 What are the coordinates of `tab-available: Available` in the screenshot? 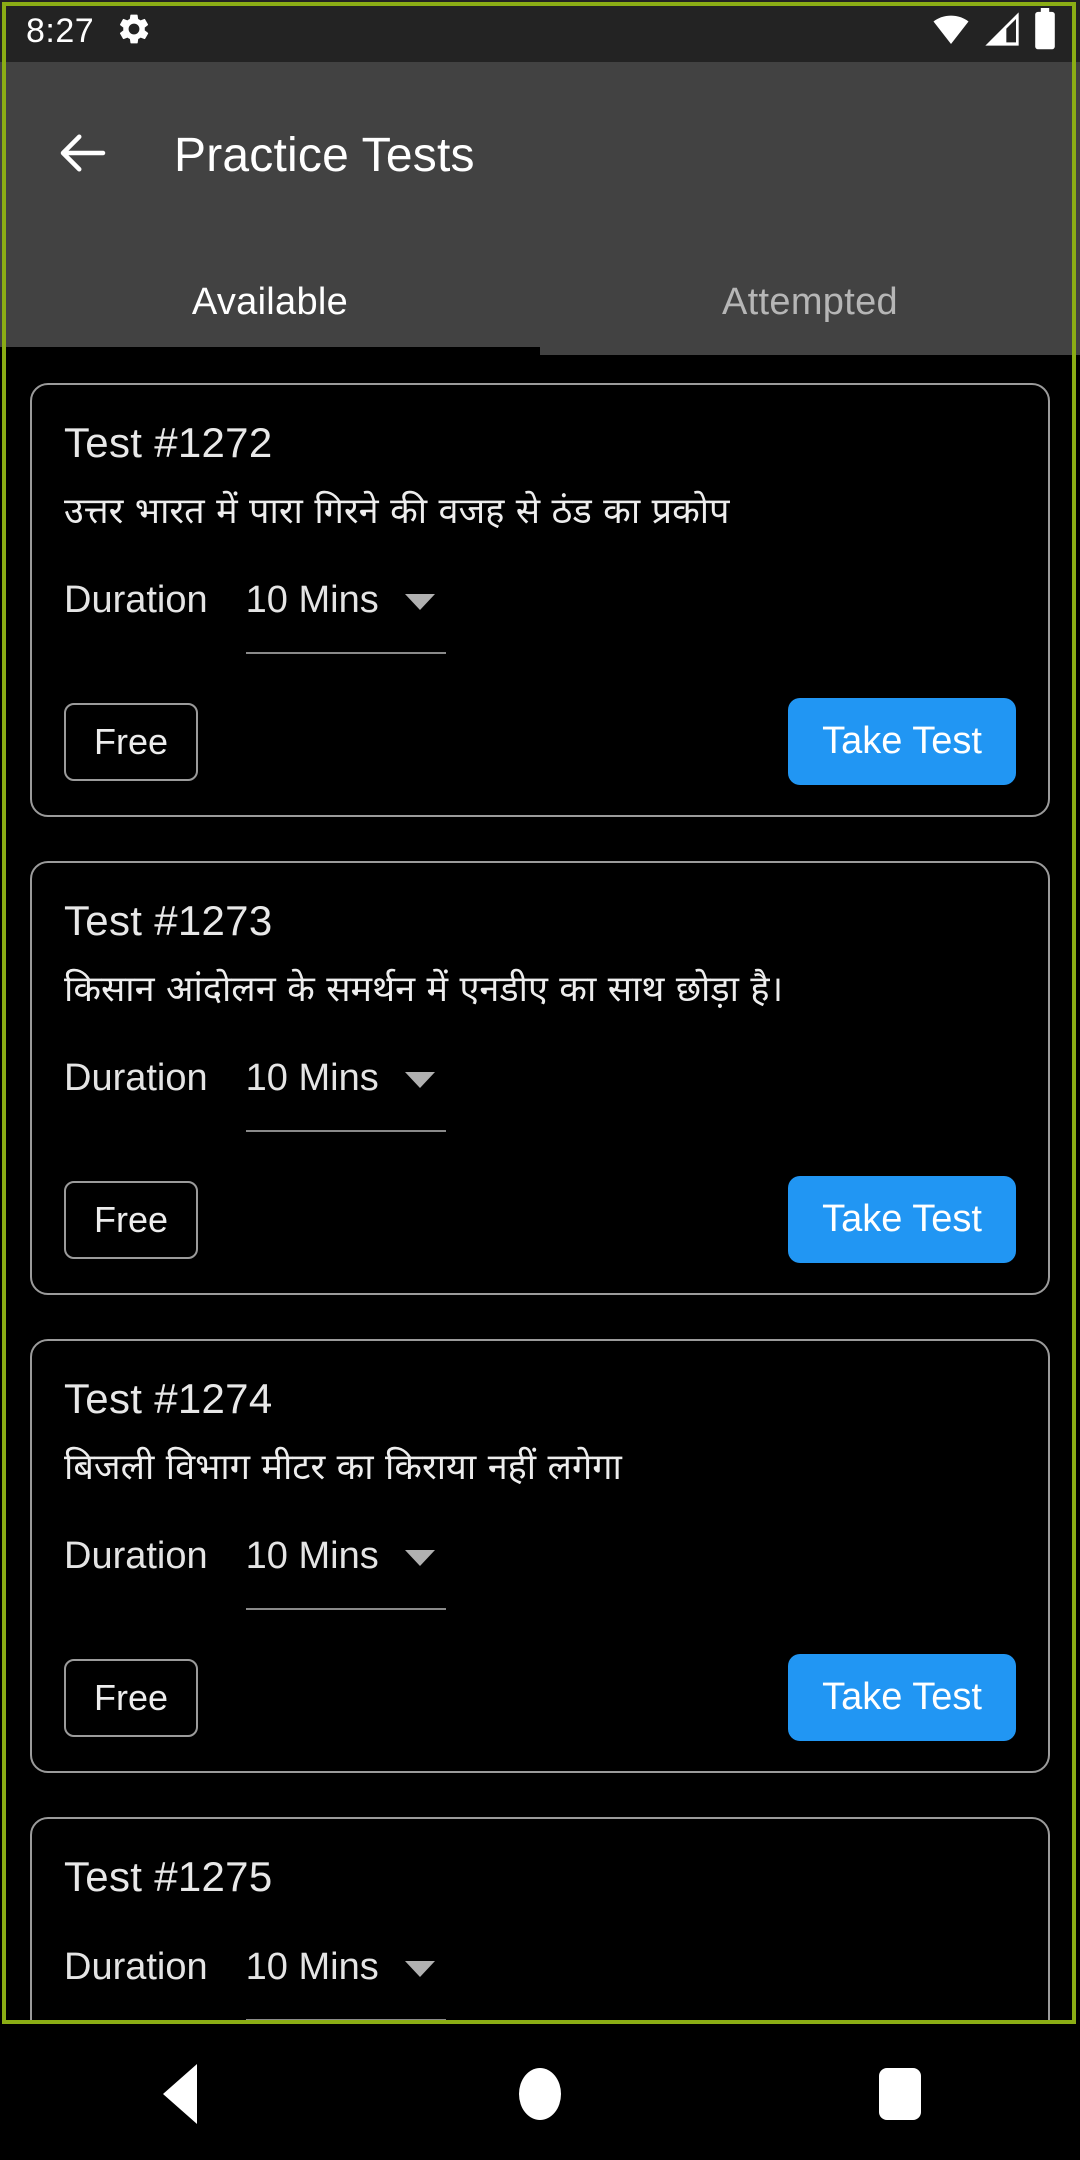 It's located at (270, 302).